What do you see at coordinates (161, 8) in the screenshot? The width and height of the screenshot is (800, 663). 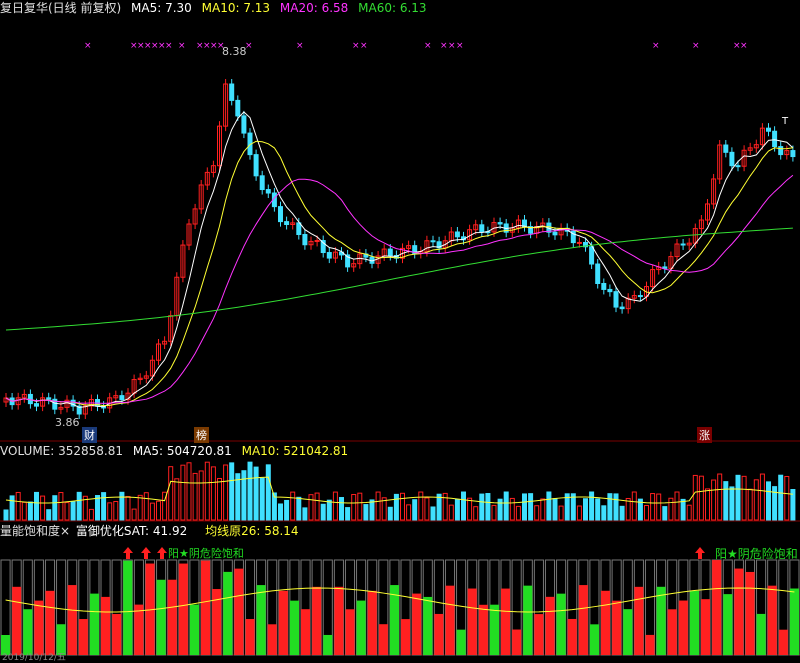 I see `ma5-value: MA5: 7.30` at bounding box center [161, 8].